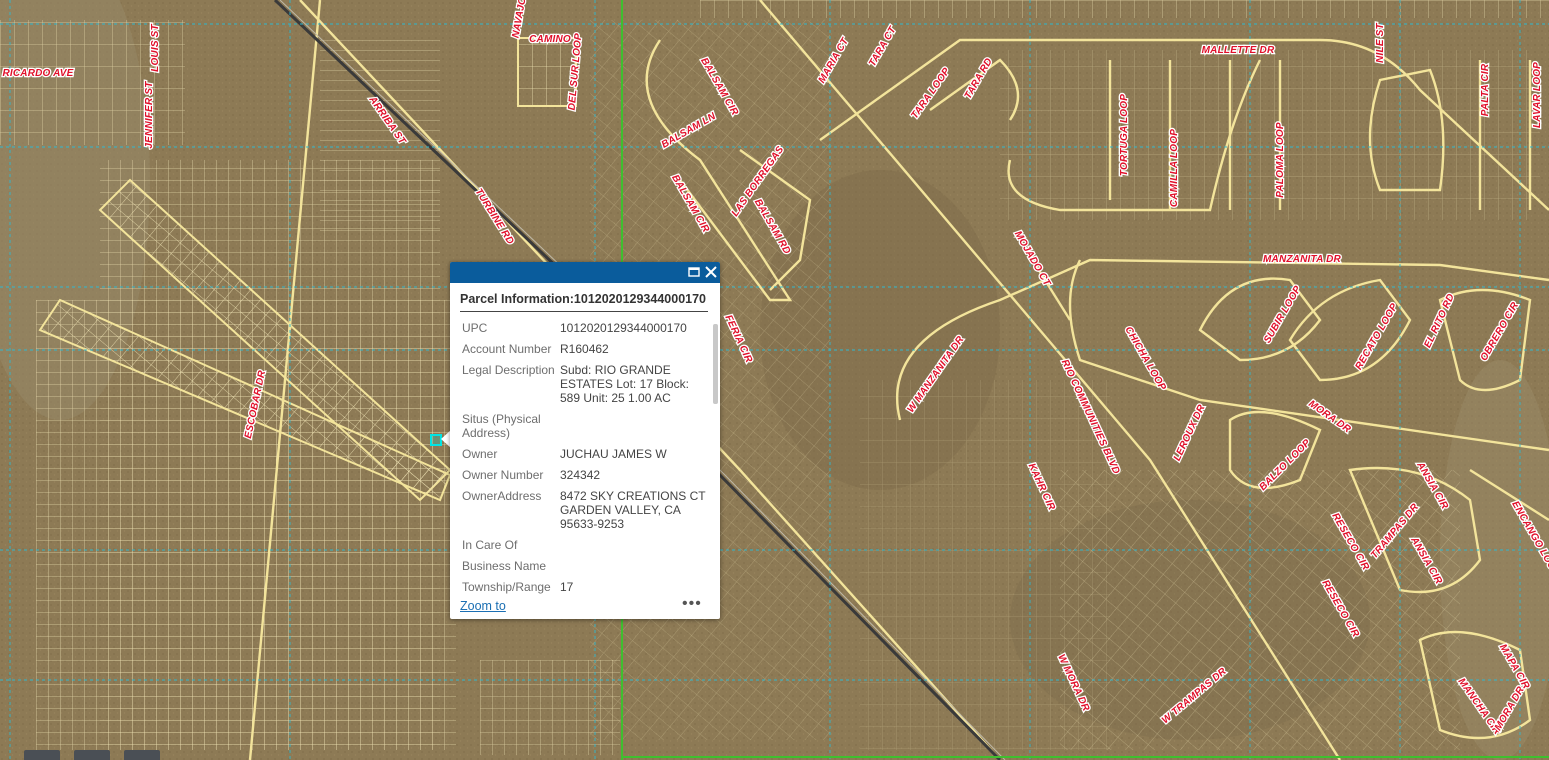  What do you see at coordinates (1124, 135) in the screenshot?
I see `street-label: TORTUGA LOOP` at bounding box center [1124, 135].